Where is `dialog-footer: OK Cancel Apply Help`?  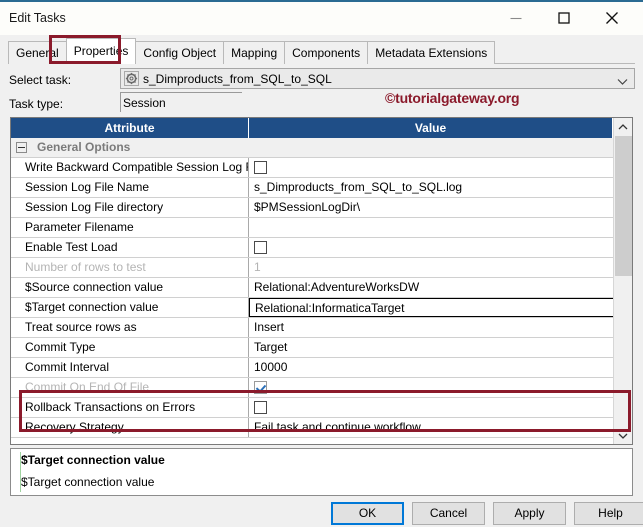
dialog-footer: OK Cancel Apply Help is located at coordinates (321, 511).